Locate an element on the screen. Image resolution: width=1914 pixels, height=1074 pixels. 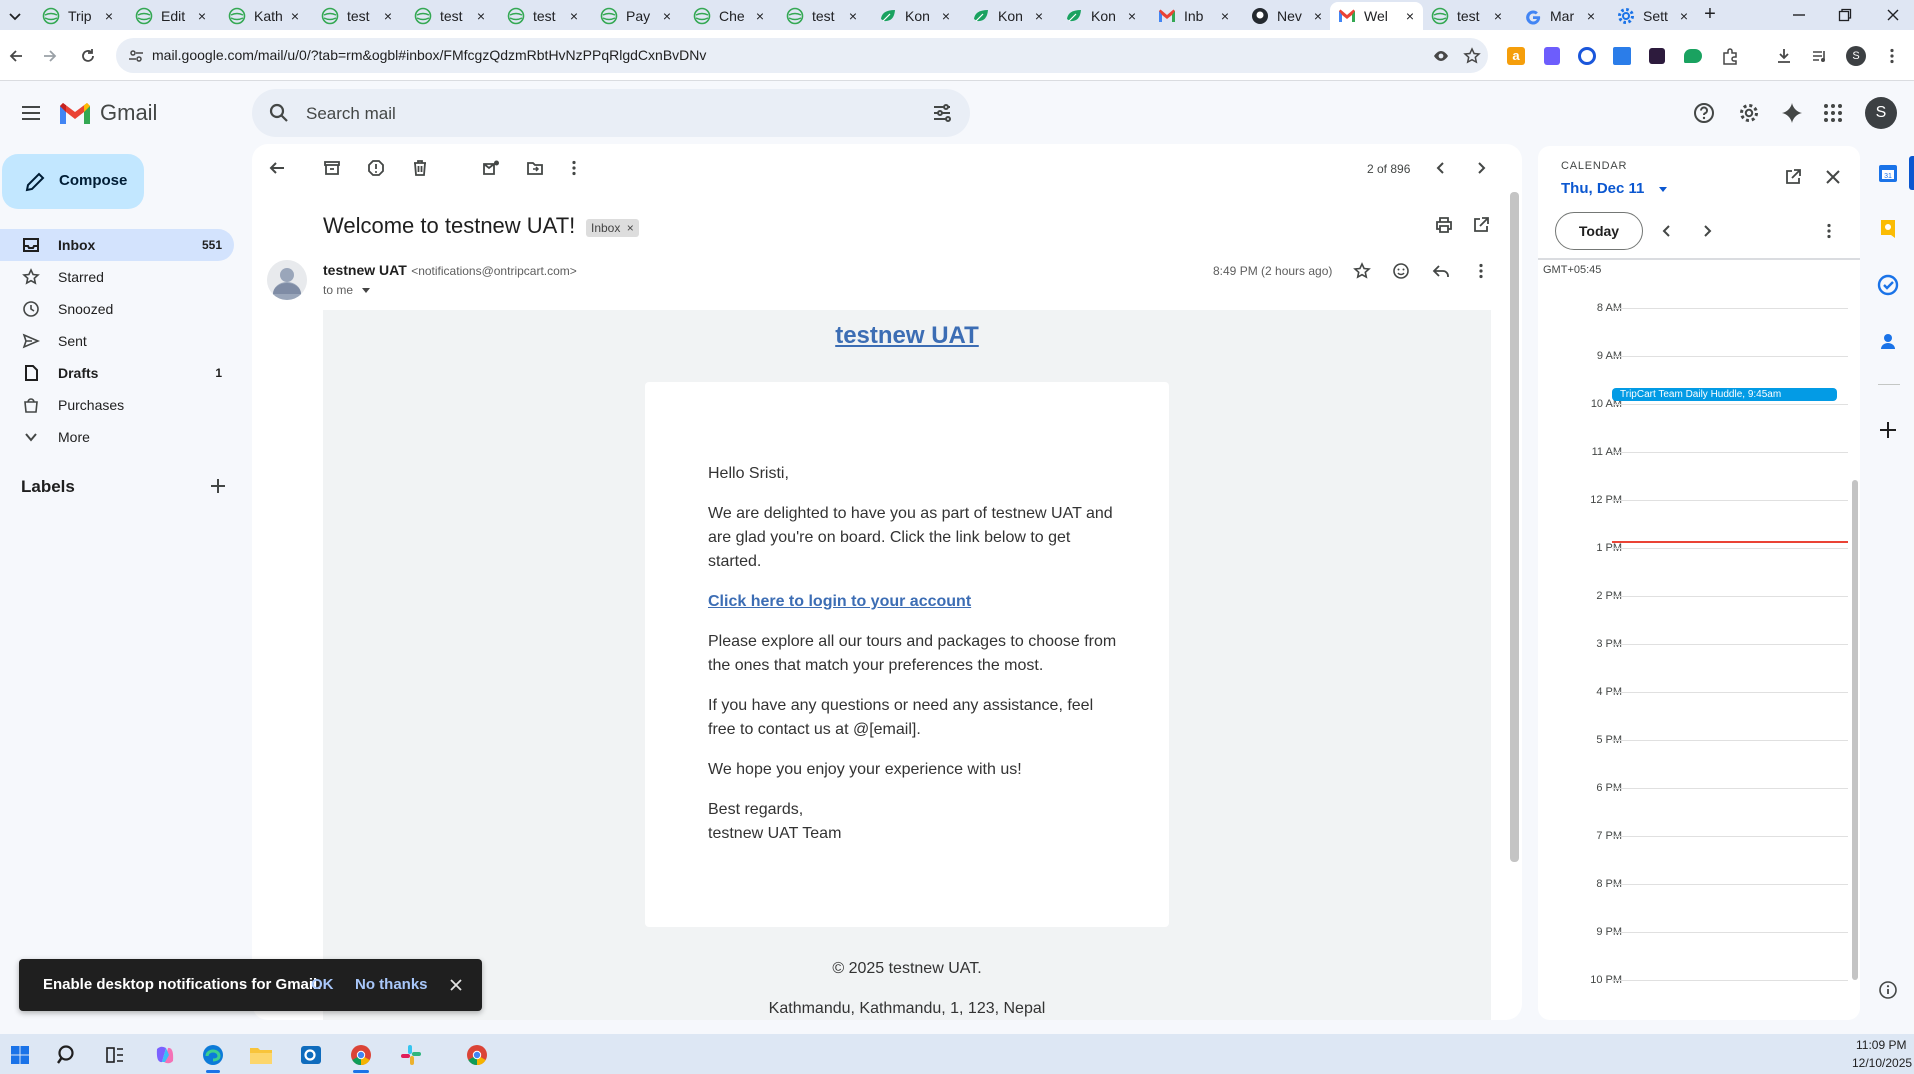
hour-row: 8 AM is located at coordinates (1699, 312).